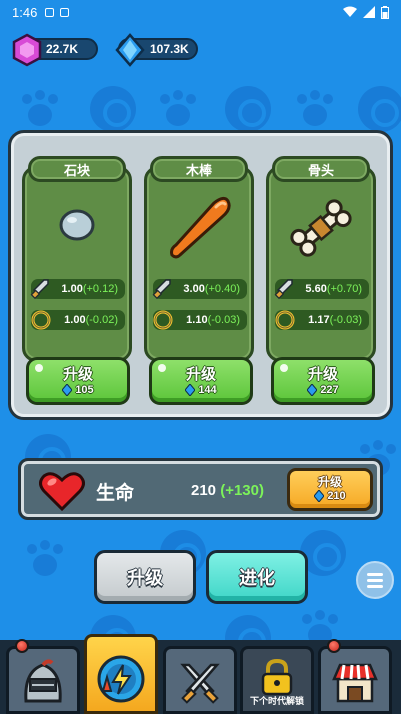 The image size is (401, 714). I want to click on life-value-text: 210 (+130), so click(227, 490).